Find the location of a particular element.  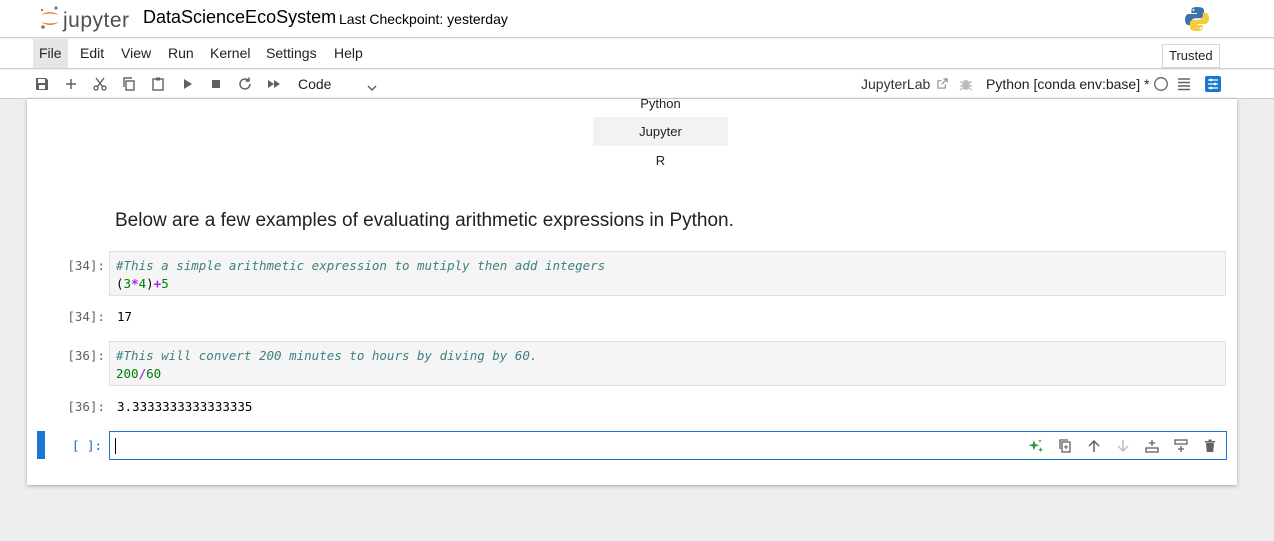

last-checkpoint: Last Checkpoint: yesterday is located at coordinates (423, 19).